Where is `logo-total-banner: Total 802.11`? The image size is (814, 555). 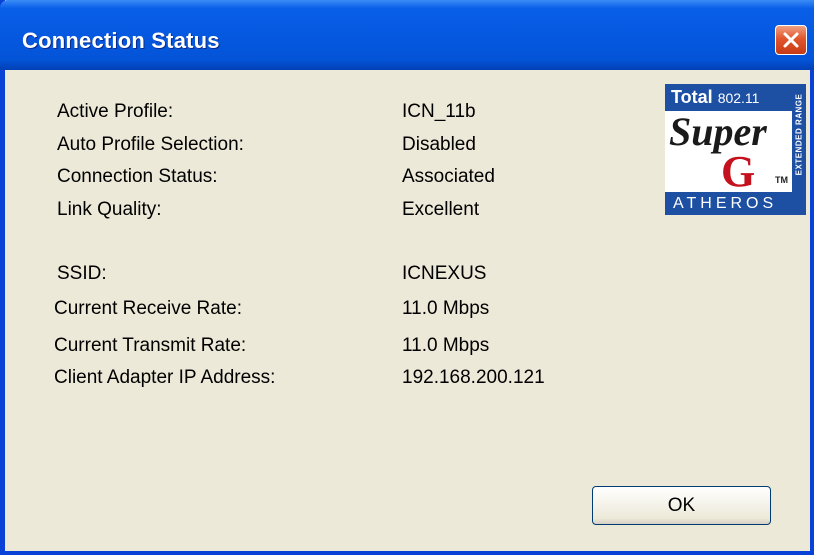
logo-total-banner: Total 802.11 is located at coordinates (735, 97).